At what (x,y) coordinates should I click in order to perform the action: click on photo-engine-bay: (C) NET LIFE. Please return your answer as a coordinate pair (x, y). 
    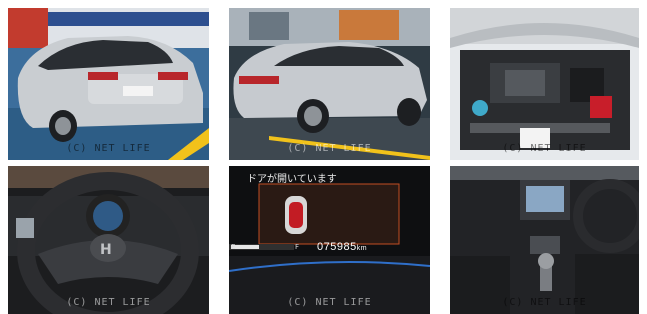
    Looking at the image, I should click on (544, 84).